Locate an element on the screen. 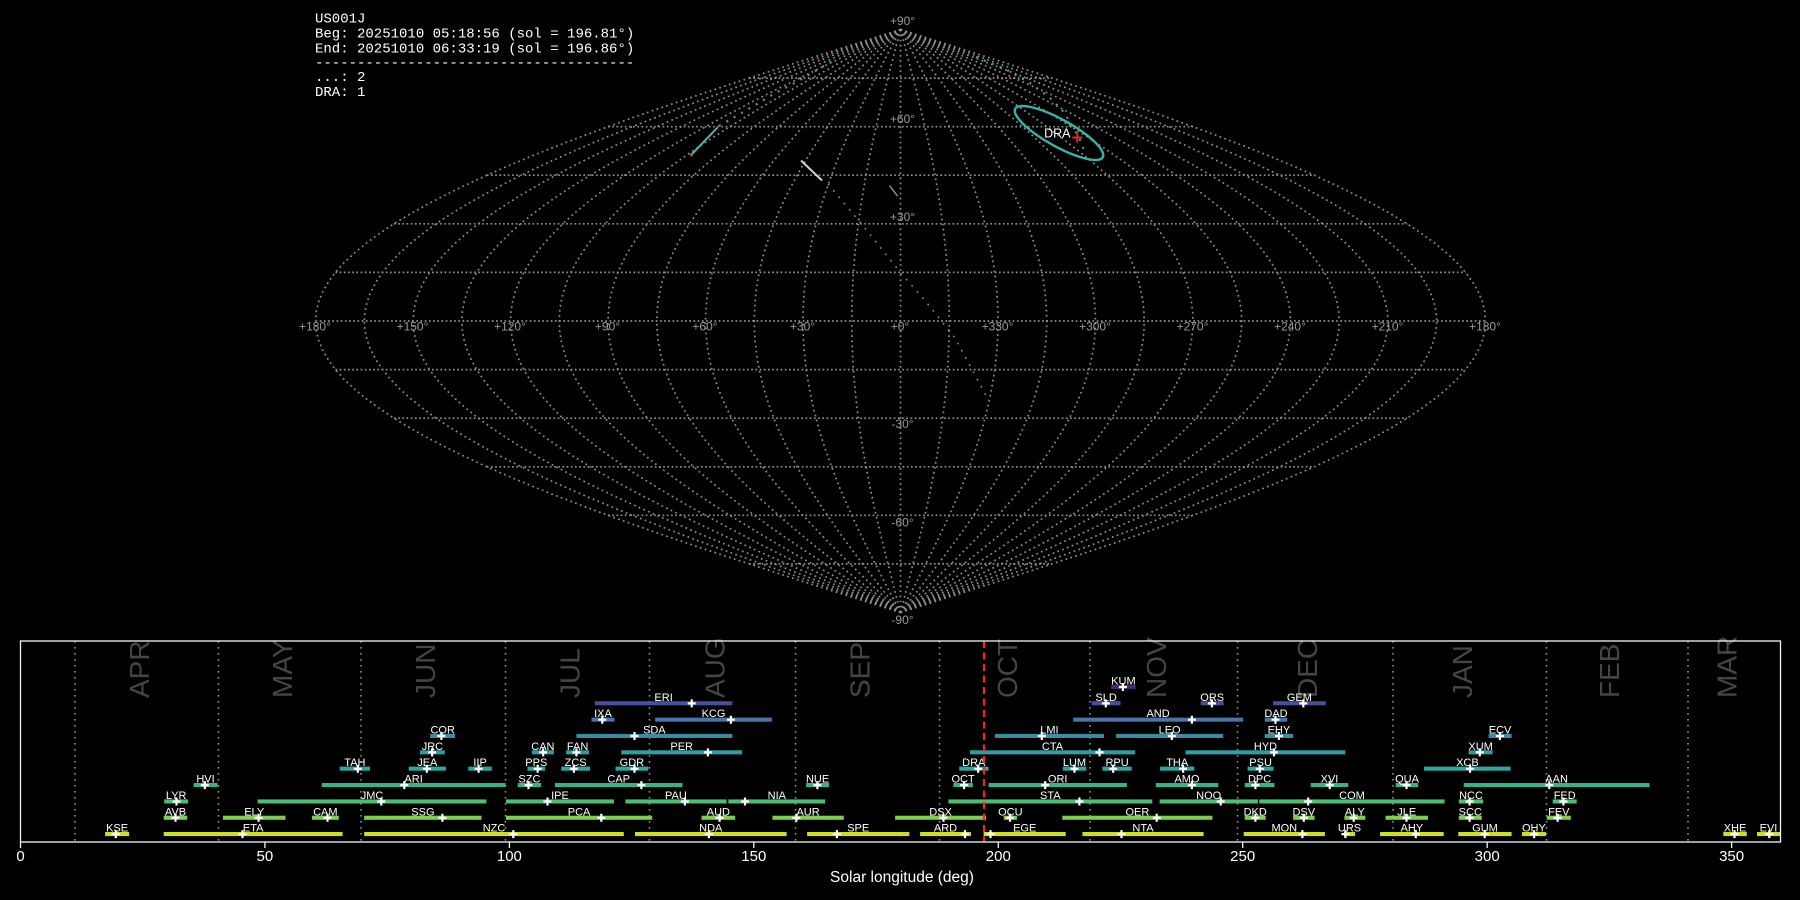 This screenshot has height=900, width=1800. svg-text: GEM is located at coordinates (1299, 698).